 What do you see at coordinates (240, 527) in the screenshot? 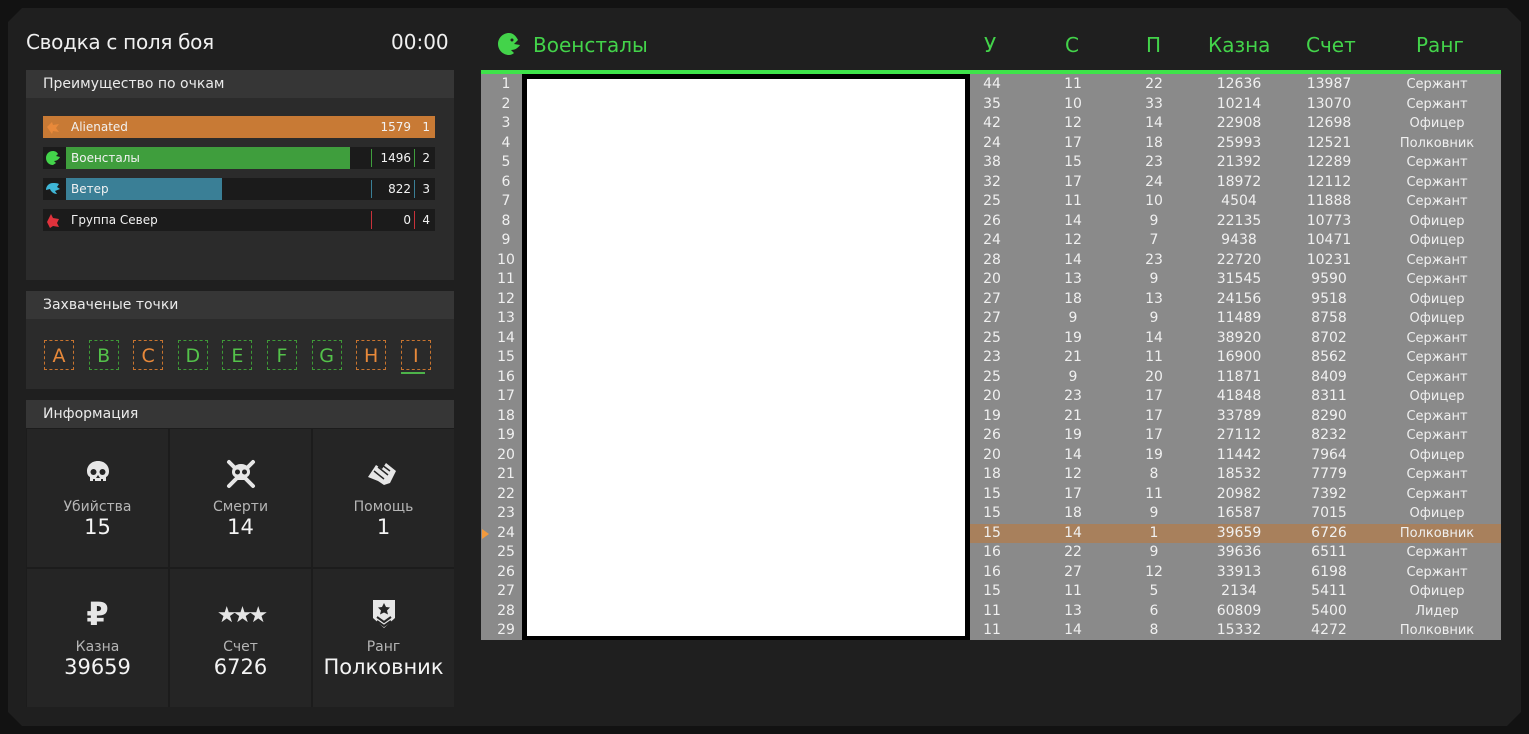
I see `deaths-value: 14` at bounding box center [240, 527].